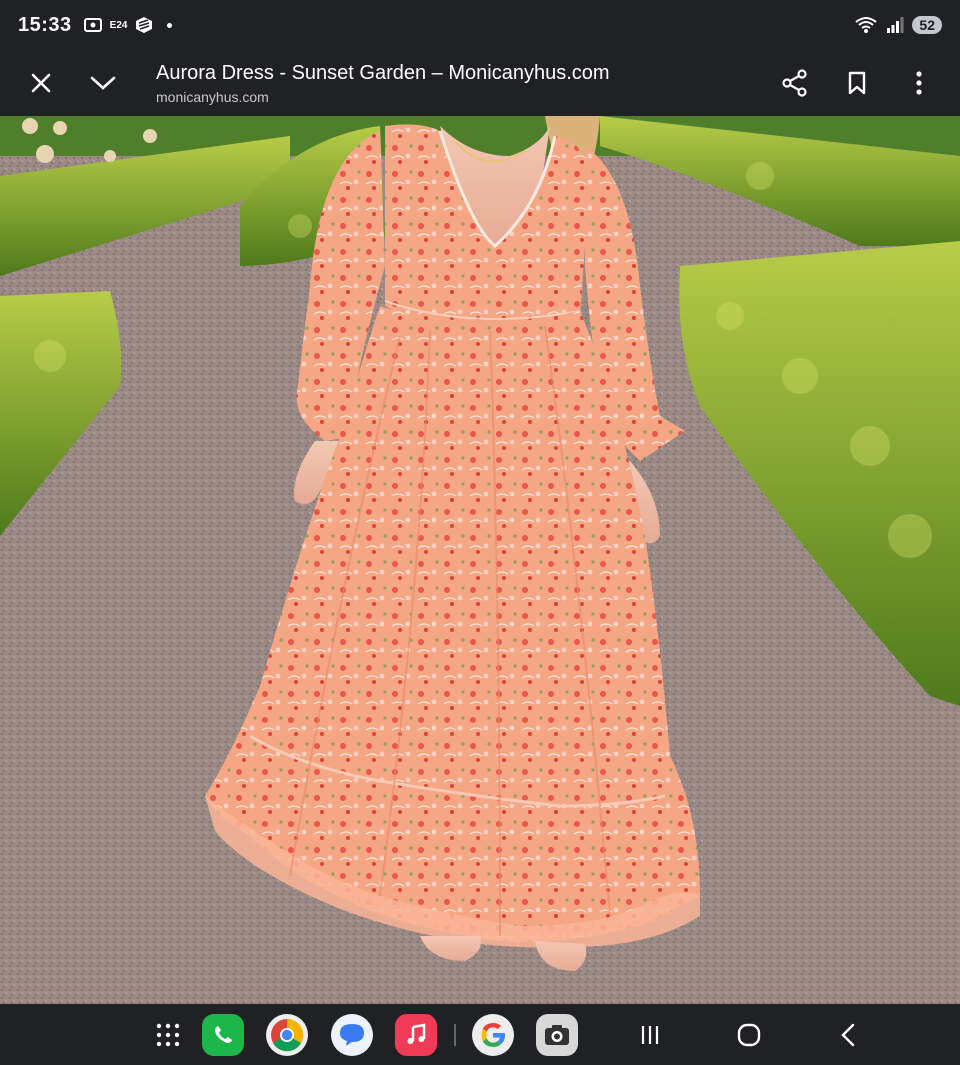 The image size is (960, 1065). Describe the element at coordinates (480, 25) in the screenshot. I see `status-bar: 15:33 E24 52` at that location.